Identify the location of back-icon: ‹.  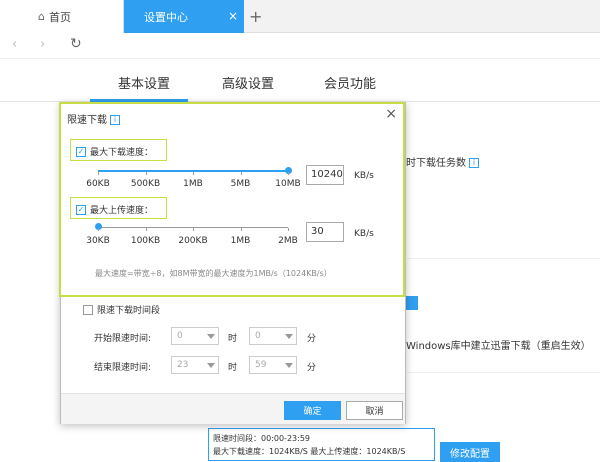
(14, 44).